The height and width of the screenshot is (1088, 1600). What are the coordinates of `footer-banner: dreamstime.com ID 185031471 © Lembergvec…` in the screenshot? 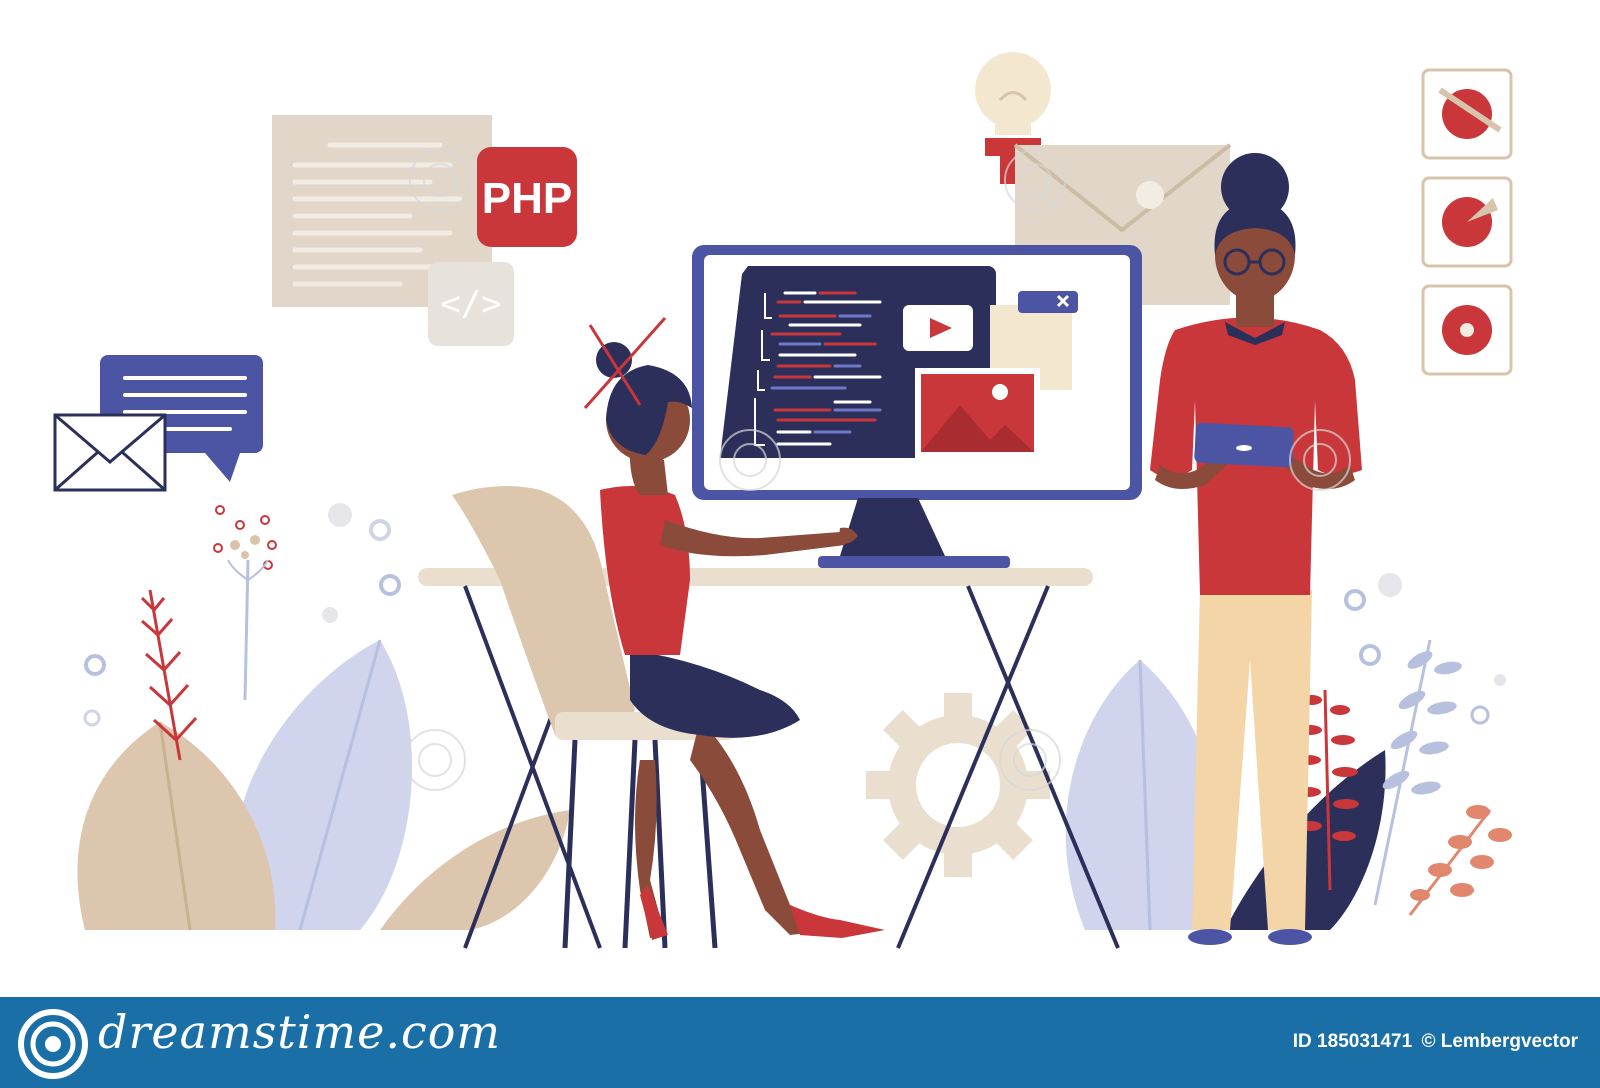 It's located at (800, 1042).